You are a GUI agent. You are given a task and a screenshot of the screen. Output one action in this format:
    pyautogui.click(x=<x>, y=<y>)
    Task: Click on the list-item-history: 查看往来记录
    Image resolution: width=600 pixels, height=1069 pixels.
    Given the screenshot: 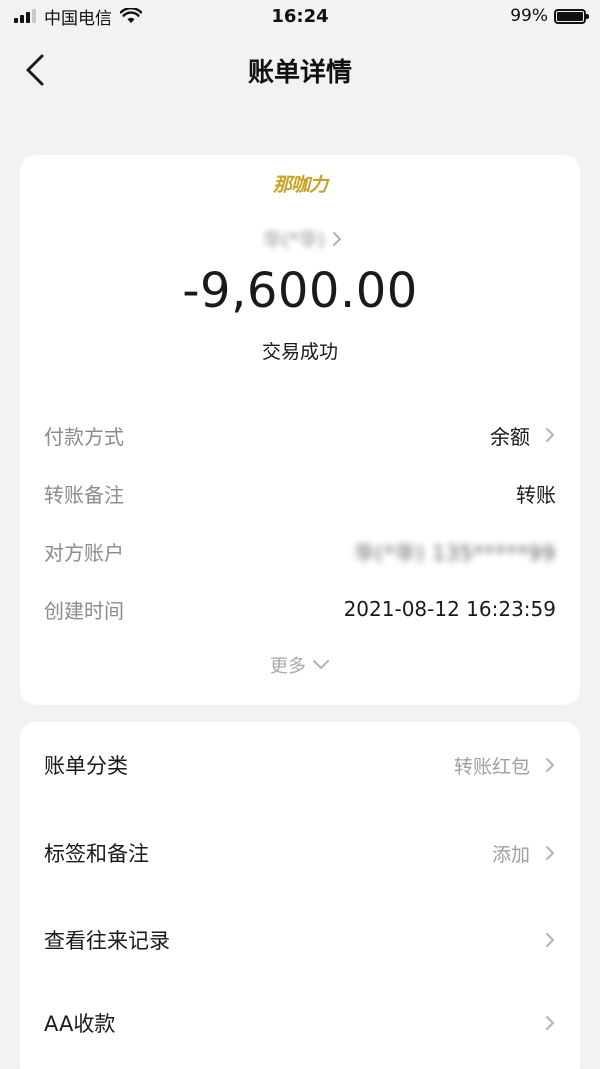 What is the action you would take?
    pyautogui.click(x=300, y=940)
    